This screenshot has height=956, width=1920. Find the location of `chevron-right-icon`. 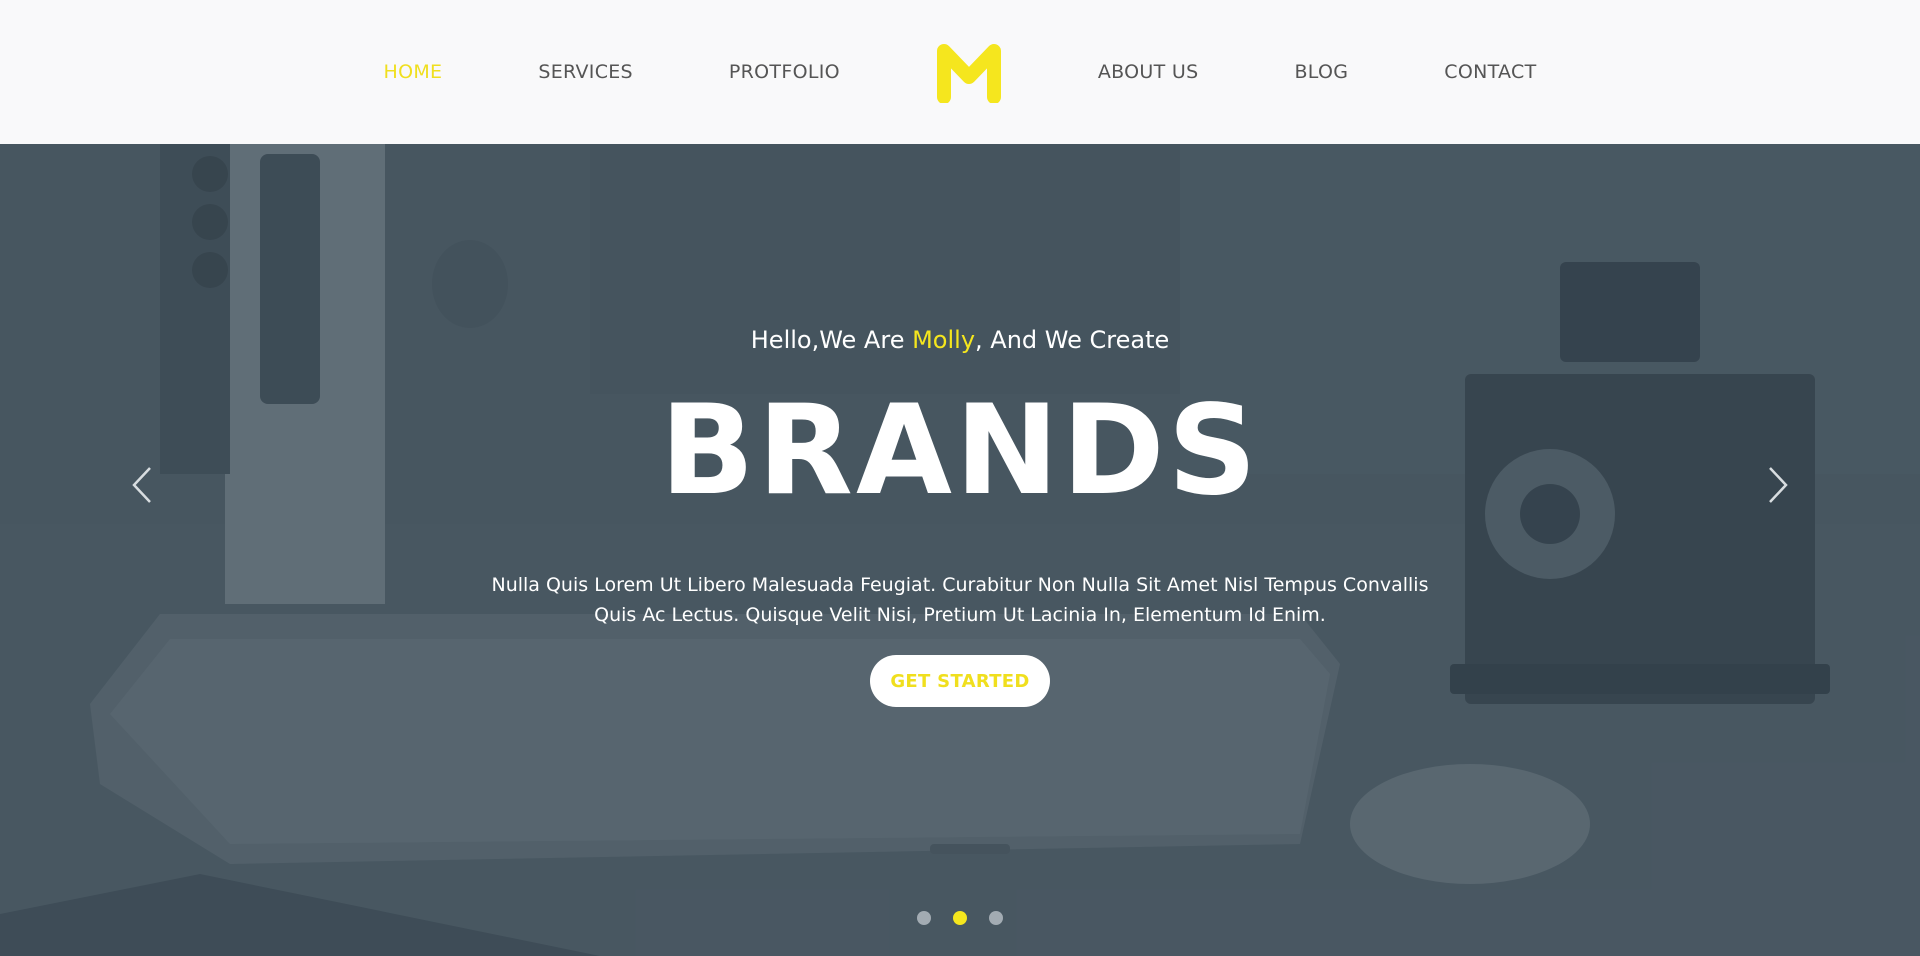

chevron-right-icon is located at coordinates (1776, 485).